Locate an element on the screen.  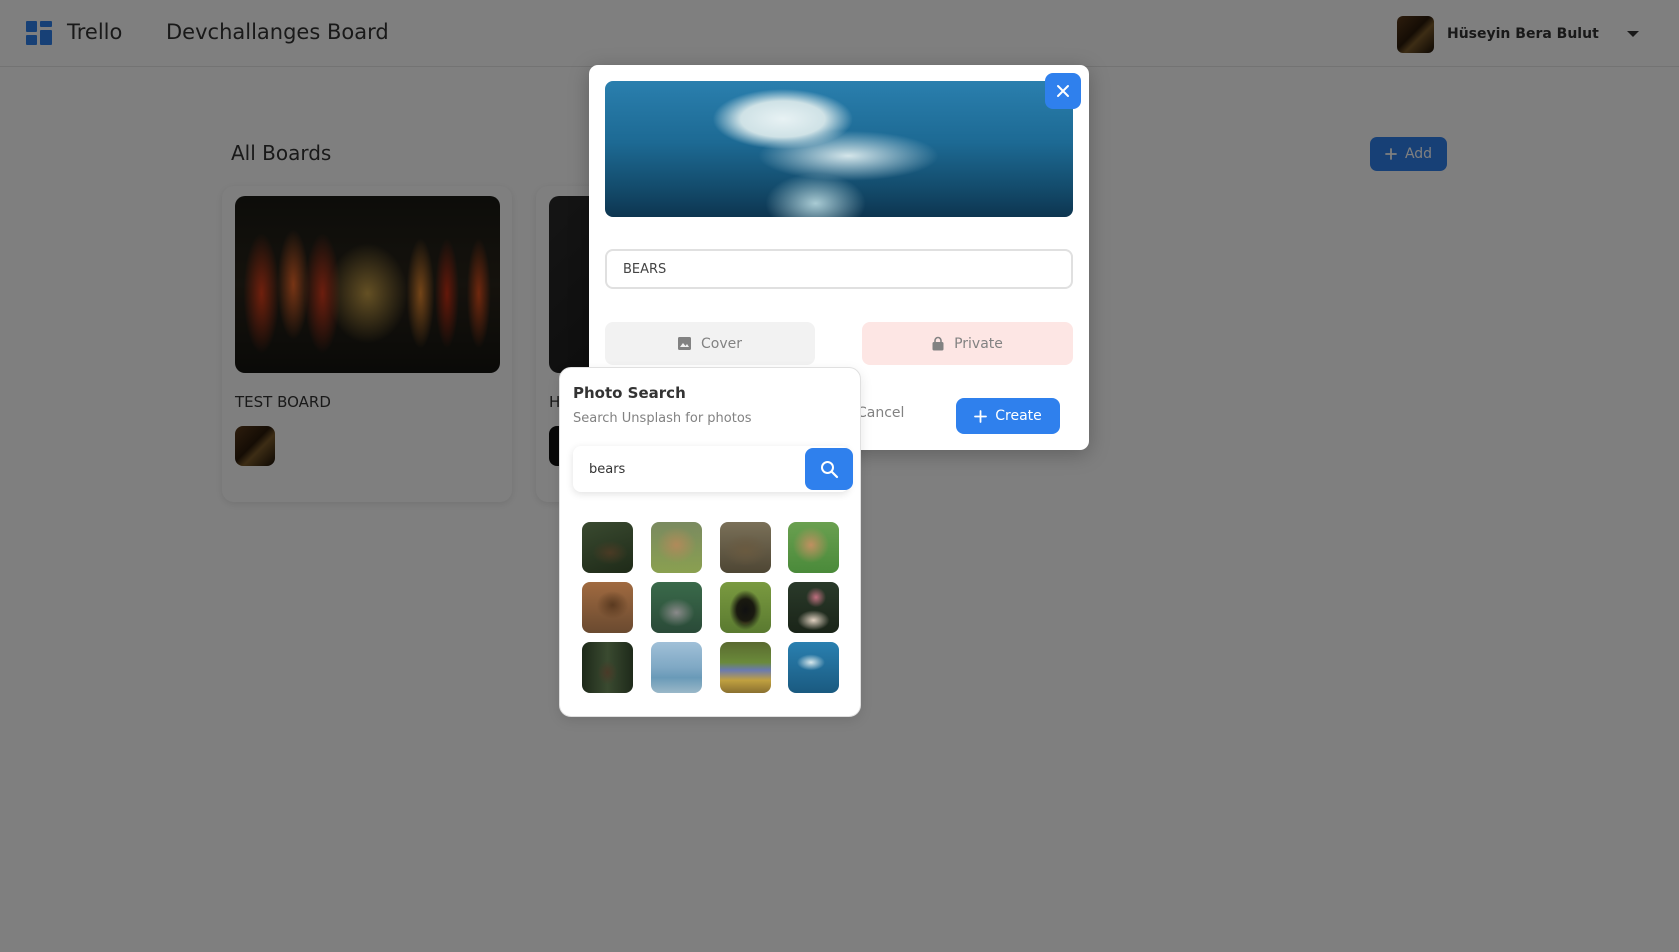
popup-subtitle: Search Unsplash for photos is located at coordinates (662, 418).